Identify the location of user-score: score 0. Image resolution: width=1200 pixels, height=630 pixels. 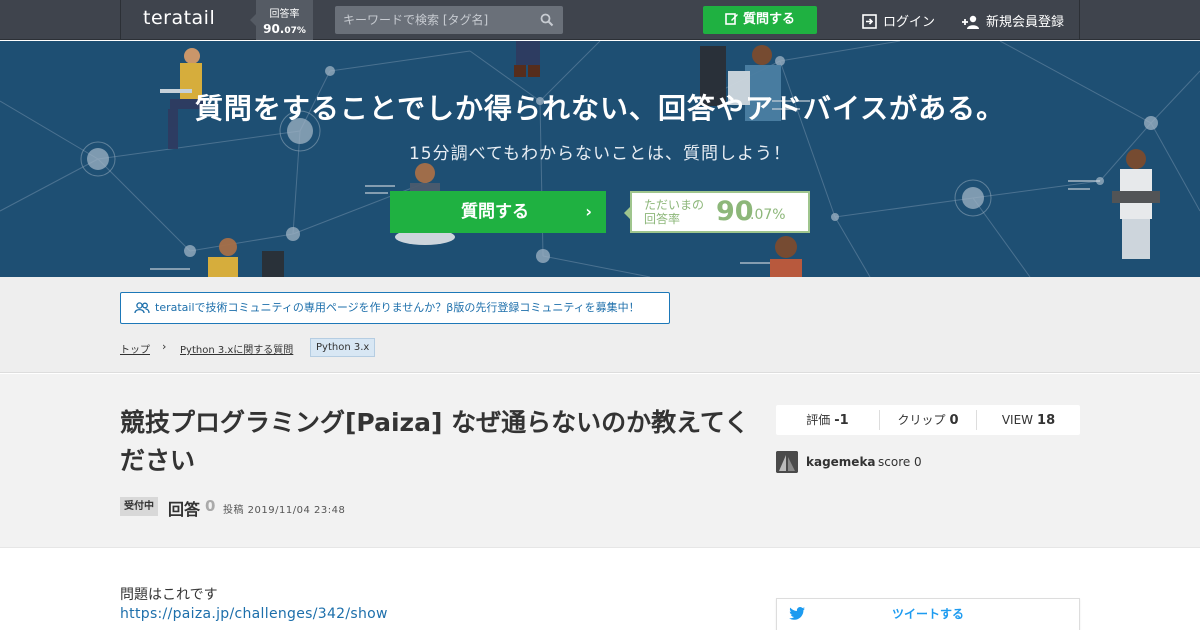
(900, 462).